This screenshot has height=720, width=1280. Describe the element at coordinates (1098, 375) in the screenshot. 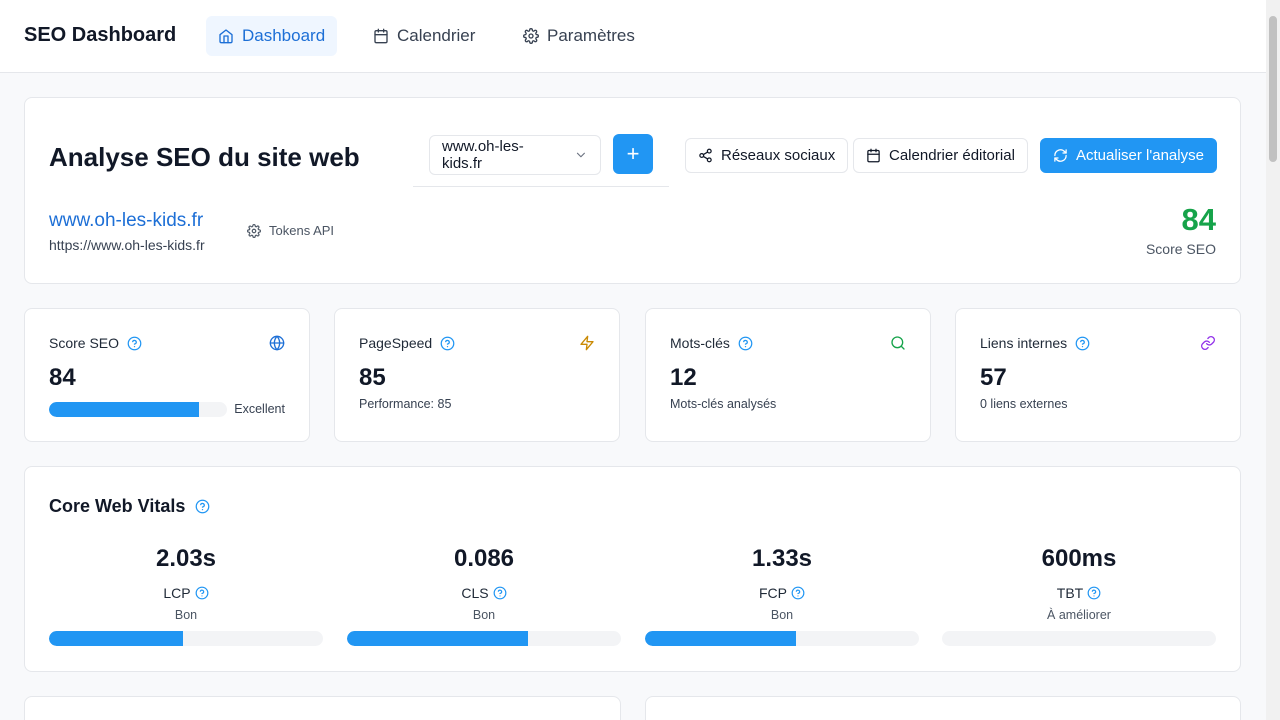

I see `stat-card-internal-links: Liens internes 57 0 liens externes` at that location.